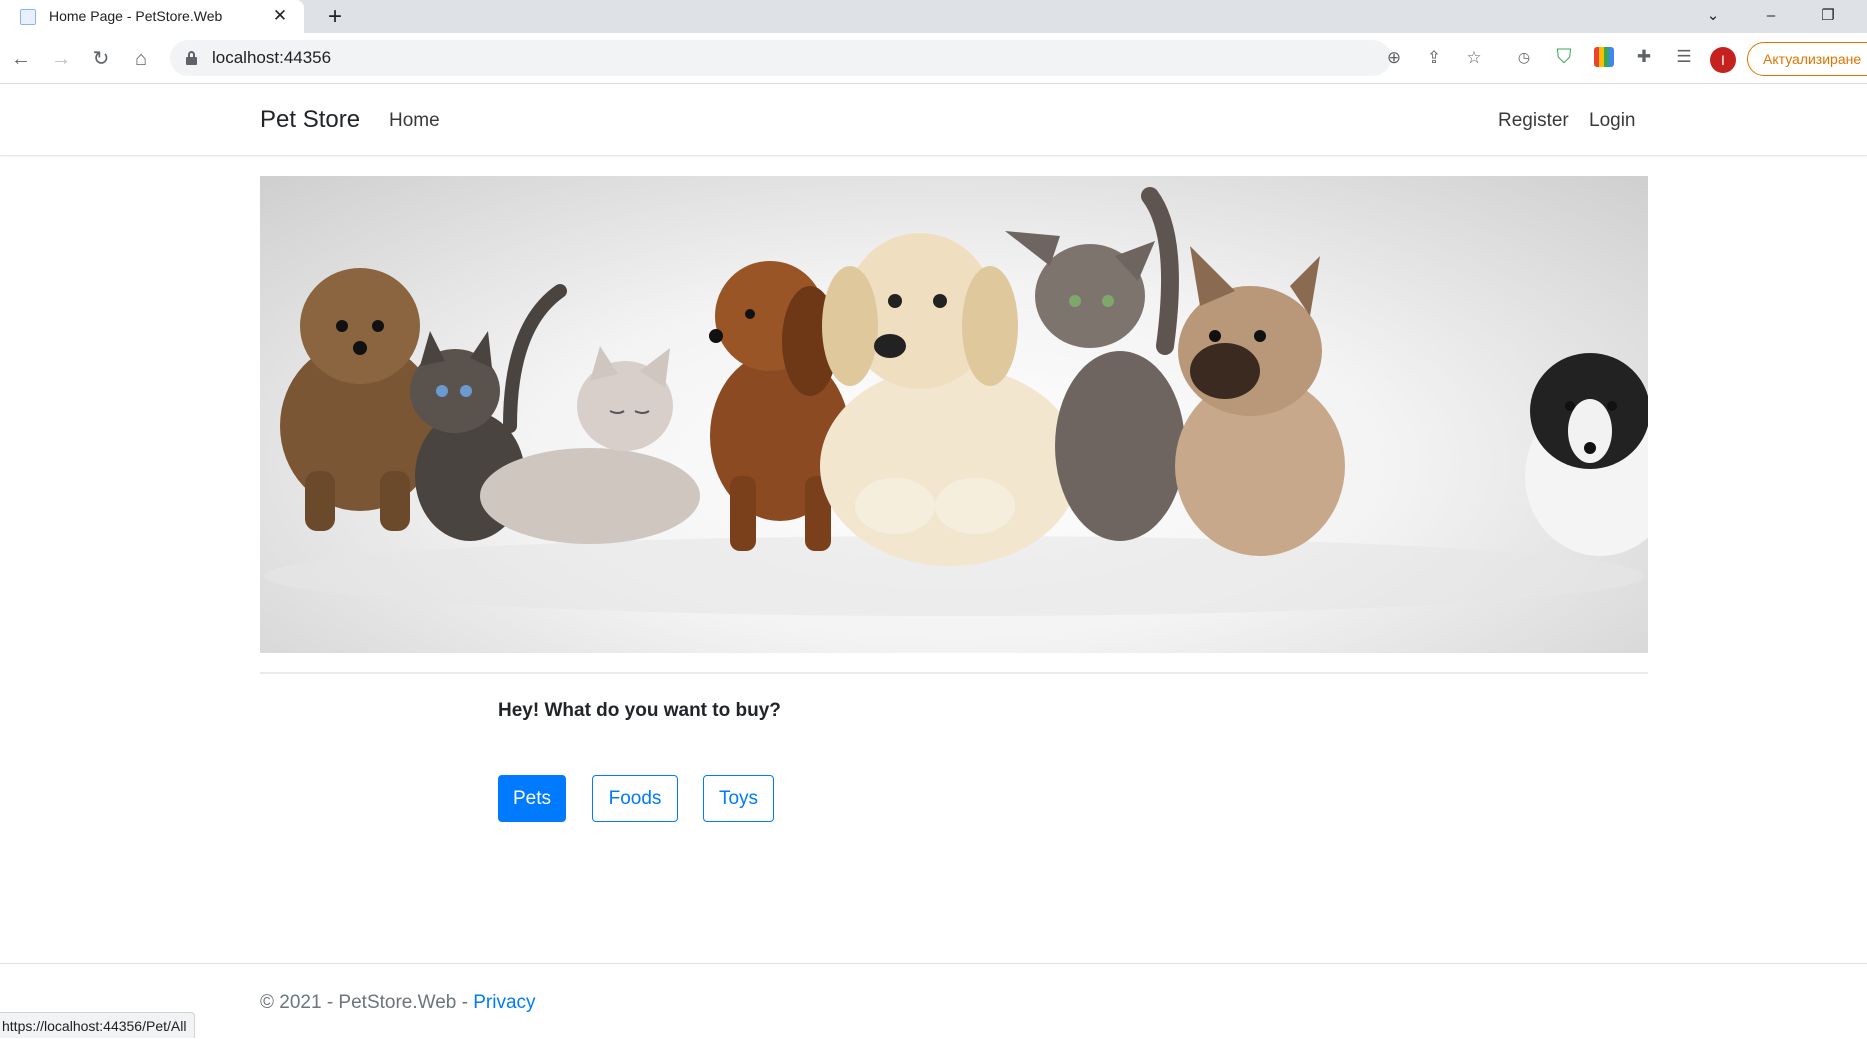 The width and height of the screenshot is (1867, 1039). Describe the element at coordinates (21, 59) in the screenshot. I see `back-icon: ←` at that location.